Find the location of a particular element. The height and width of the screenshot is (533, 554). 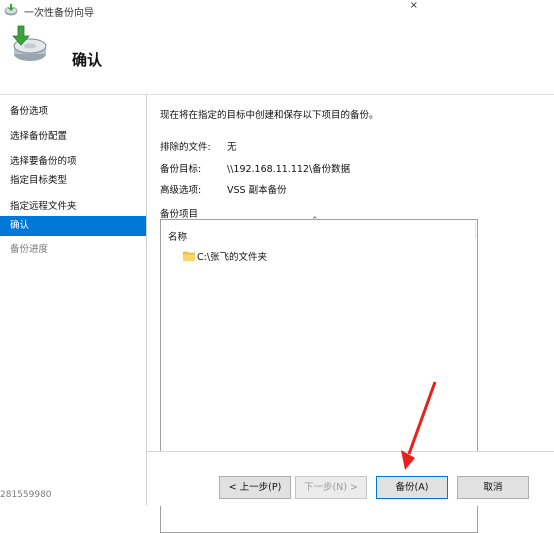

backup-target-value: \\192.168.11.112\备份数据 is located at coordinates (289, 169).